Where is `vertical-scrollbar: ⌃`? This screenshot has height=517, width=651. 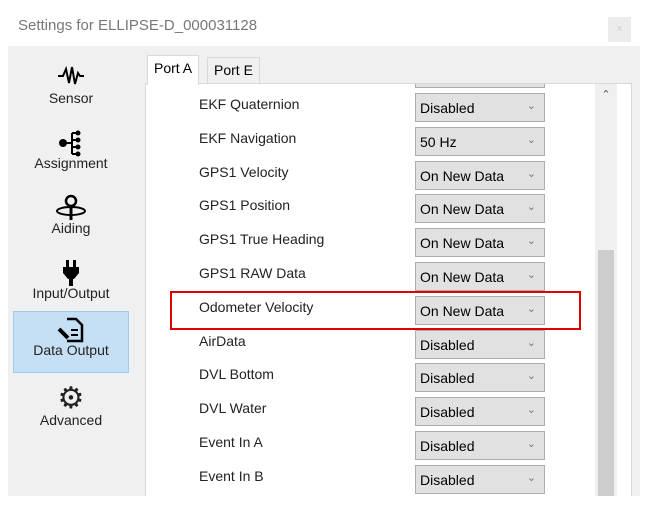 vertical-scrollbar: ⌃ is located at coordinates (606, 290).